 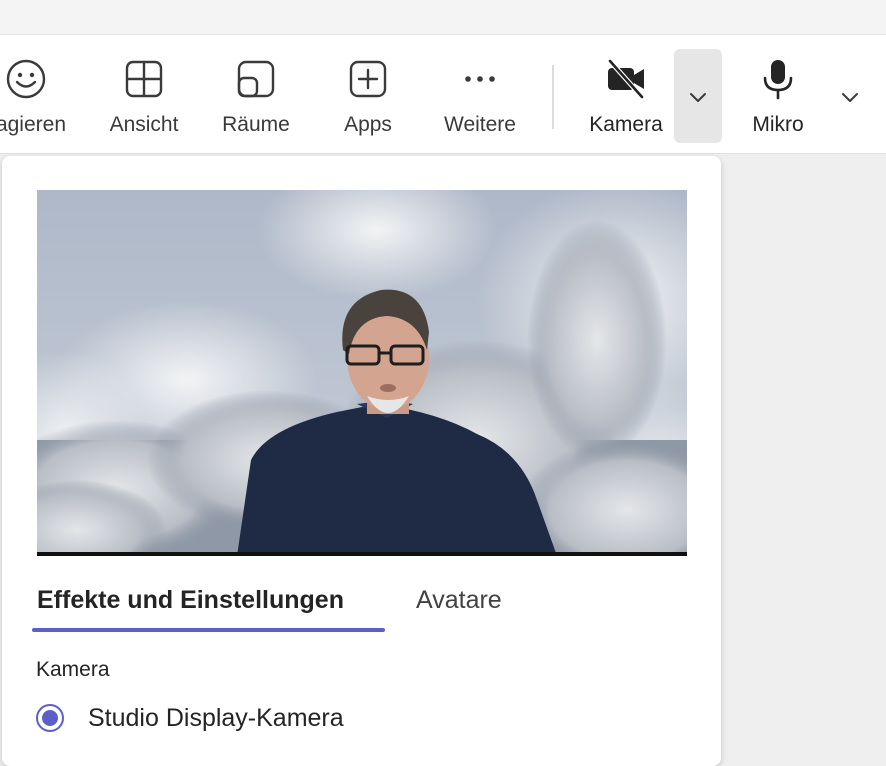 What do you see at coordinates (144, 79) in the screenshot?
I see `grid-view-icon` at bounding box center [144, 79].